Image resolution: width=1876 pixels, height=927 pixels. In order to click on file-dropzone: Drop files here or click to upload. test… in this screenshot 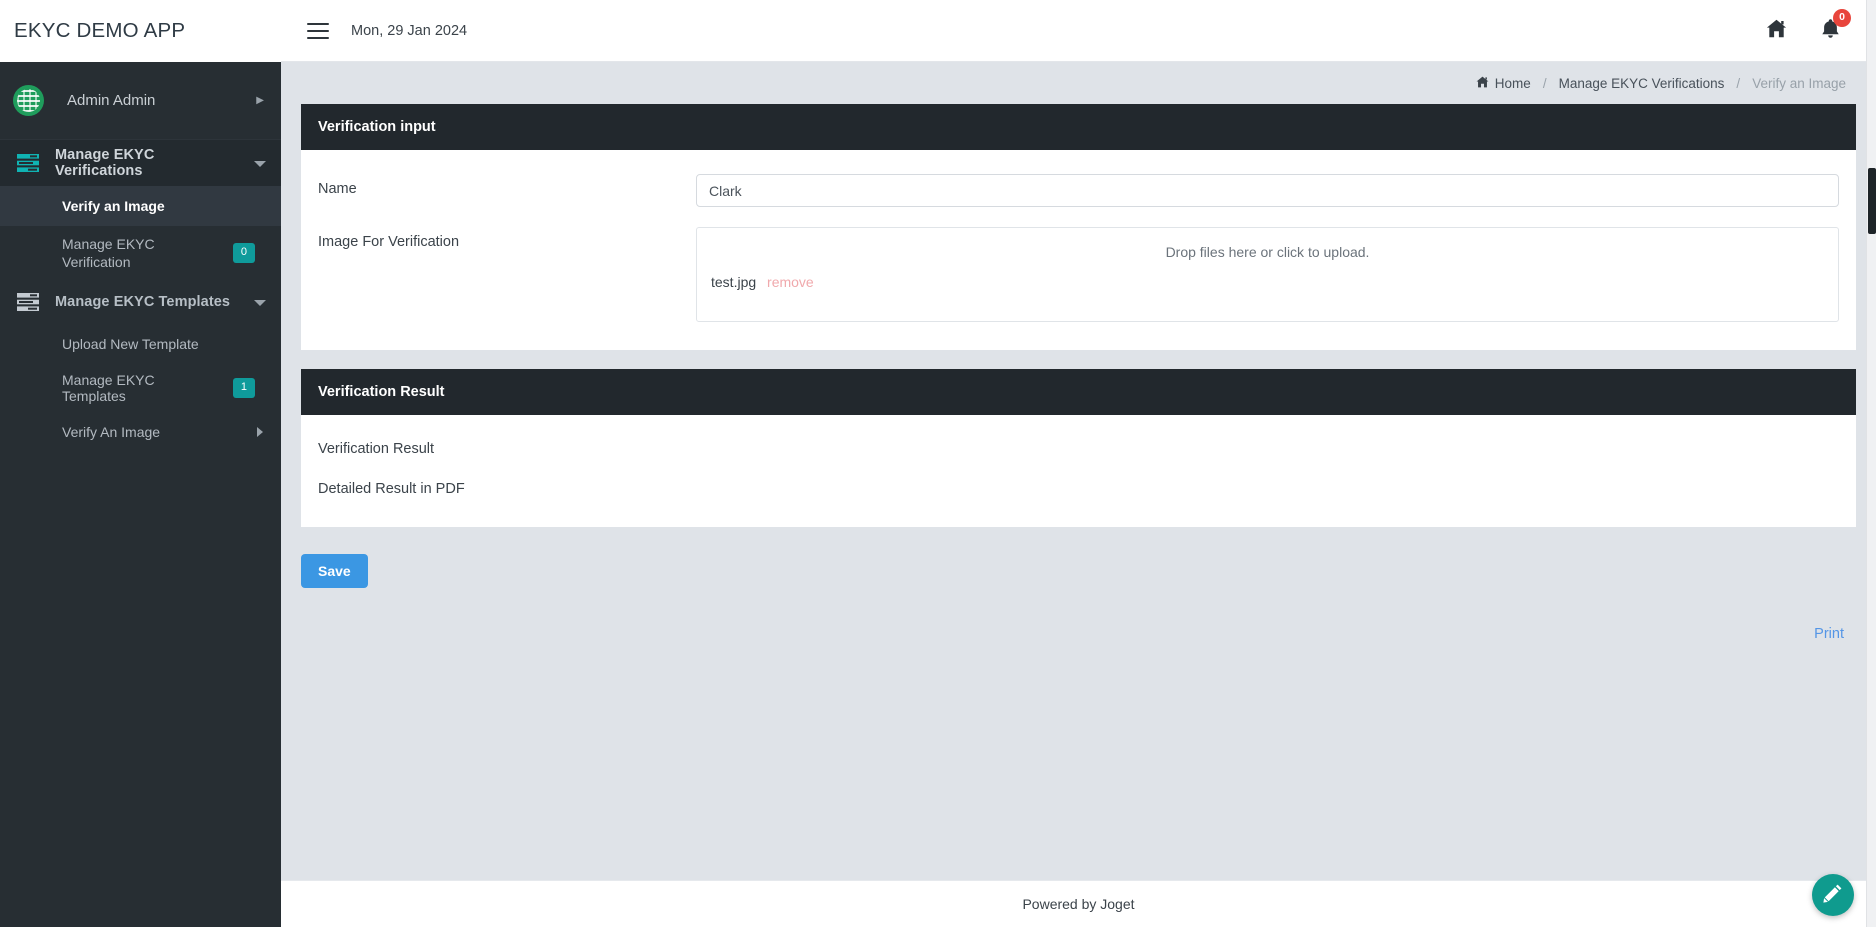, I will do `click(1267, 274)`.